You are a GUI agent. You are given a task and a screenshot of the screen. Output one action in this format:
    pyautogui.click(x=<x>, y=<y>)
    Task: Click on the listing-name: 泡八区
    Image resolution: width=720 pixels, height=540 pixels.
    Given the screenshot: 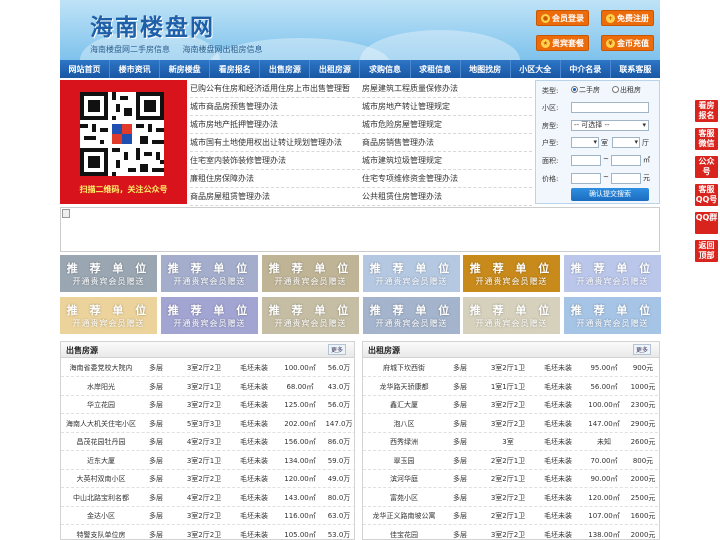 What is the action you would take?
    pyautogui.click(x=404, y=424)
    